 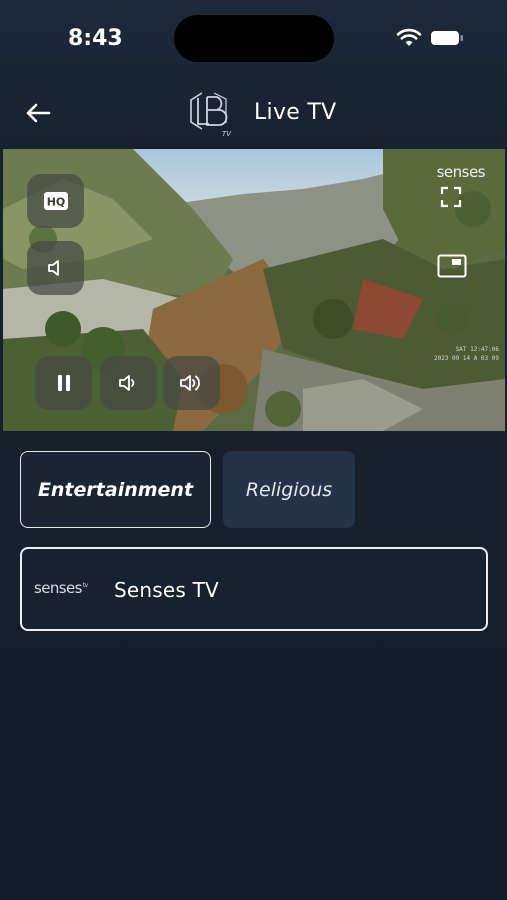 I want to click on app-logo-text: TV, so click(x=227, y=134).